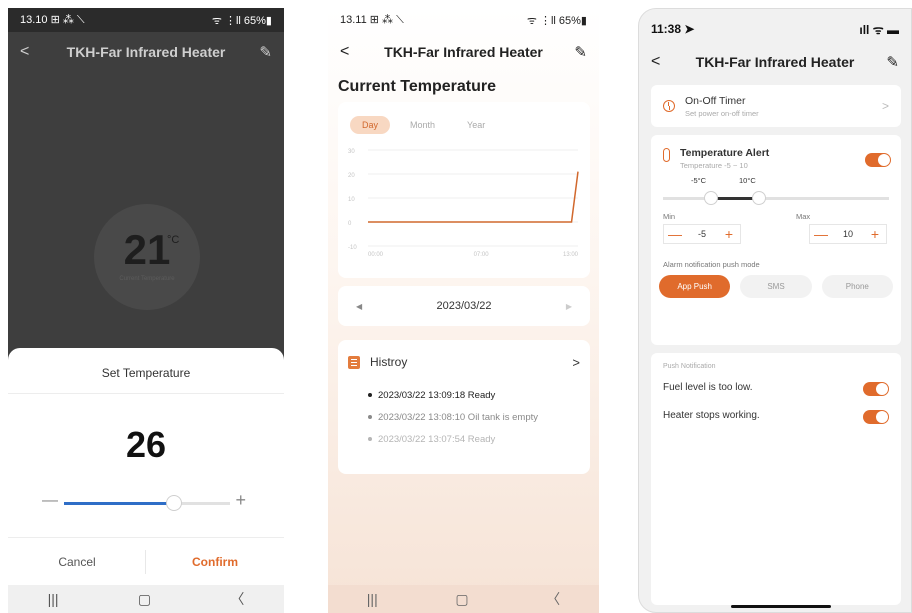 This screenshot has height=613, width=912. What do you see at coordinates (464, 306) in the screenshot?
I see `selected-date: 2023/03/22` at bounding box center [464, 306].